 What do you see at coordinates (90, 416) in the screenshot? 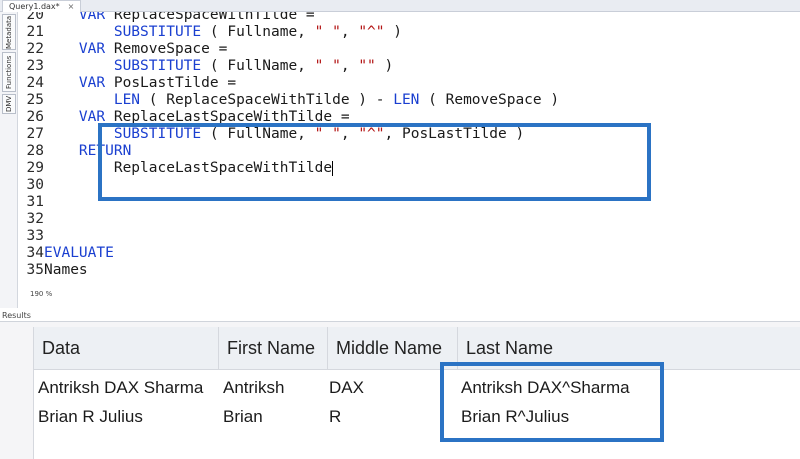
I see `cell-data: Brian R Julius` at bounding box center [90, 416].